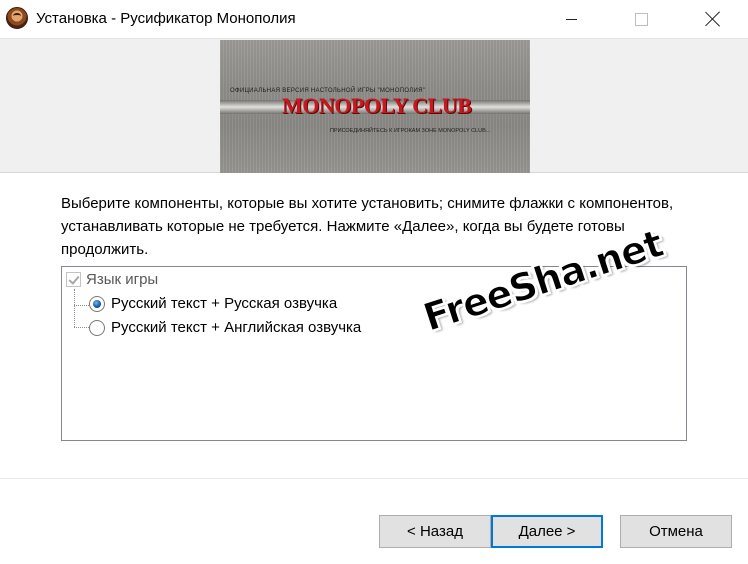  I want to click on window-title: Установка - Русификатор Монополия, so click(166, 18).